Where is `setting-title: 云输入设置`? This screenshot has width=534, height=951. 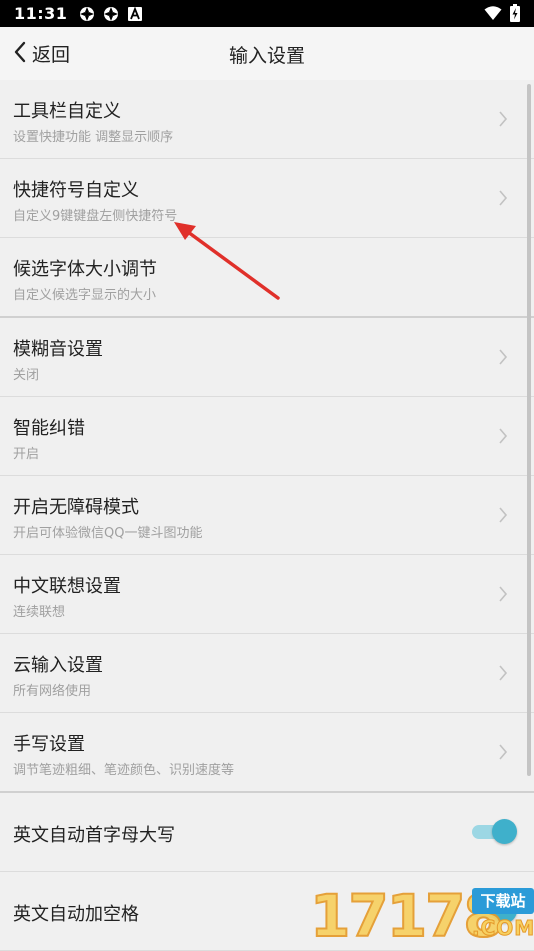
setting-title: 云输入设置 is located at coordinates (58, 665).